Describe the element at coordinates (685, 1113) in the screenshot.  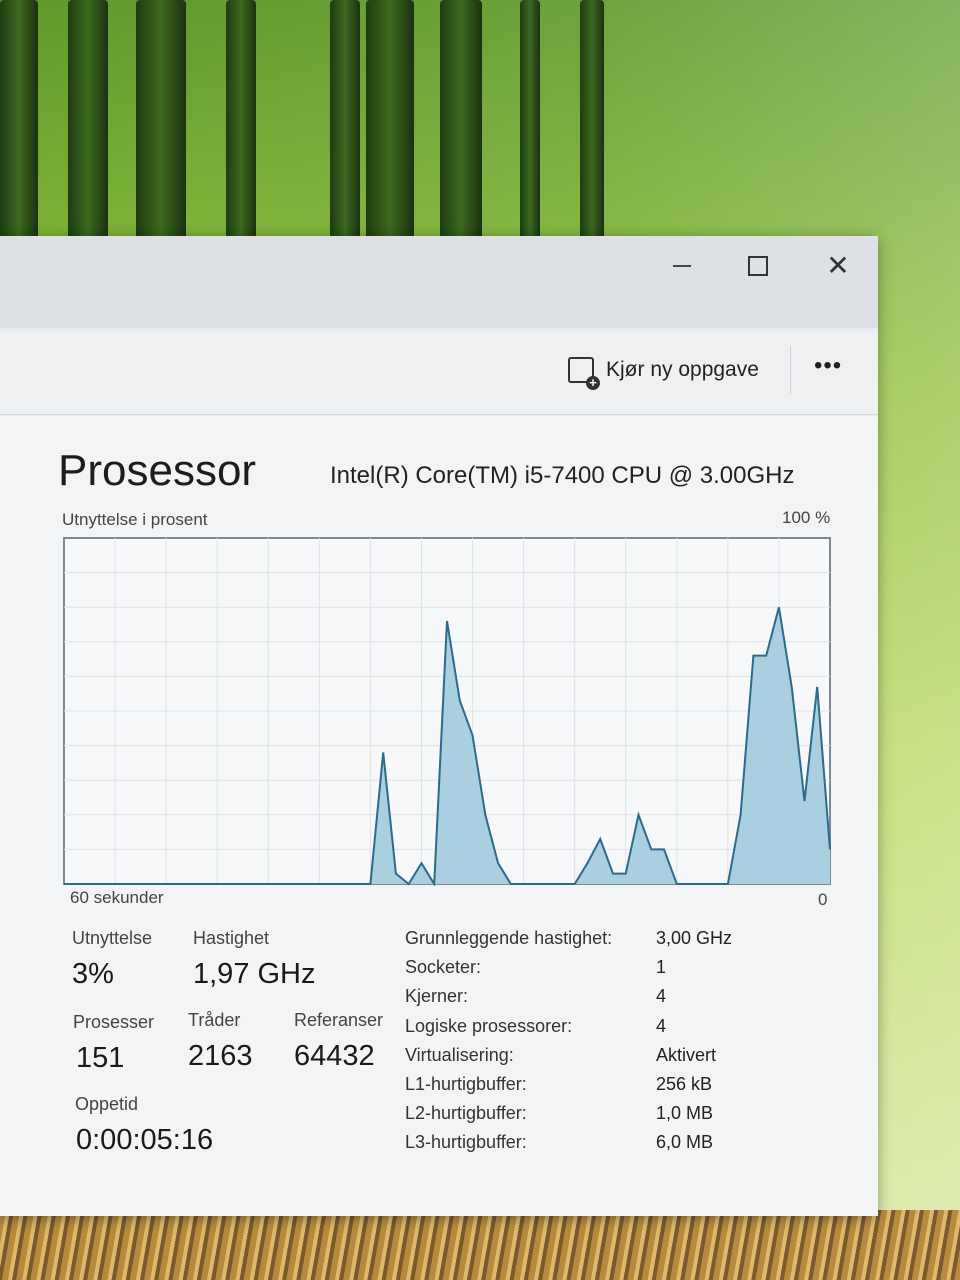
I see `spec-value: 1,0 MB` at that location.